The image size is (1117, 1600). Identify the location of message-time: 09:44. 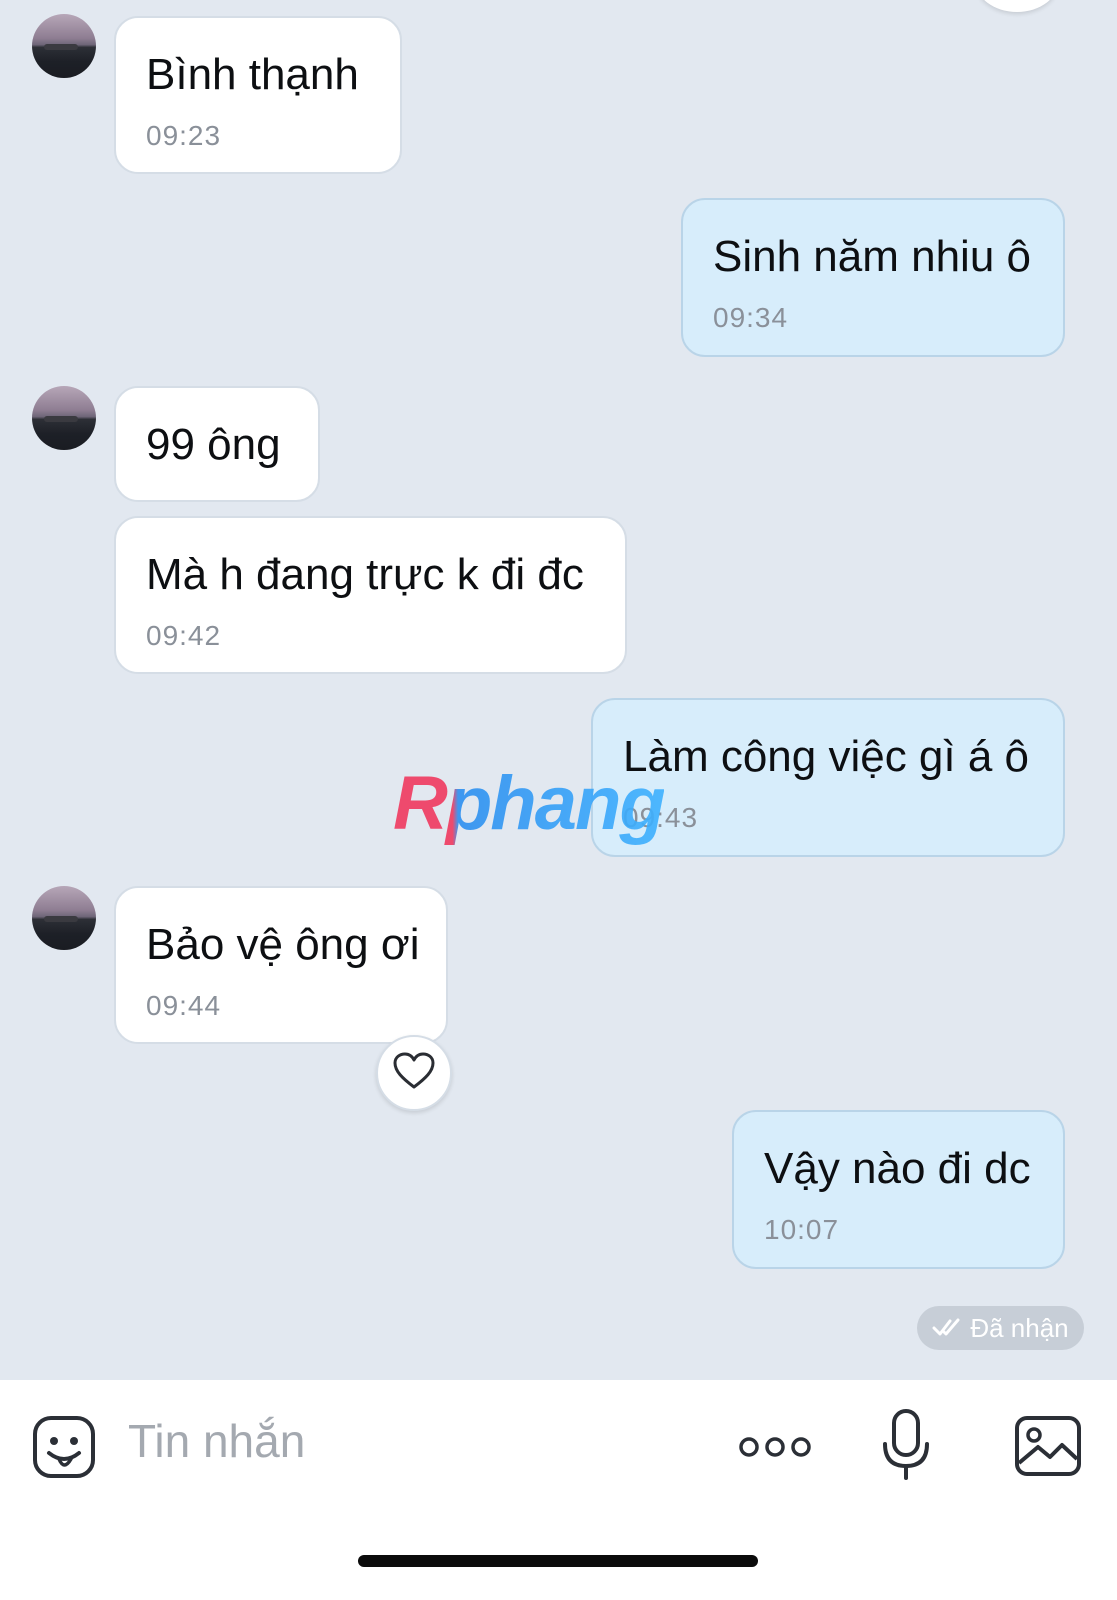
(184, 1005).